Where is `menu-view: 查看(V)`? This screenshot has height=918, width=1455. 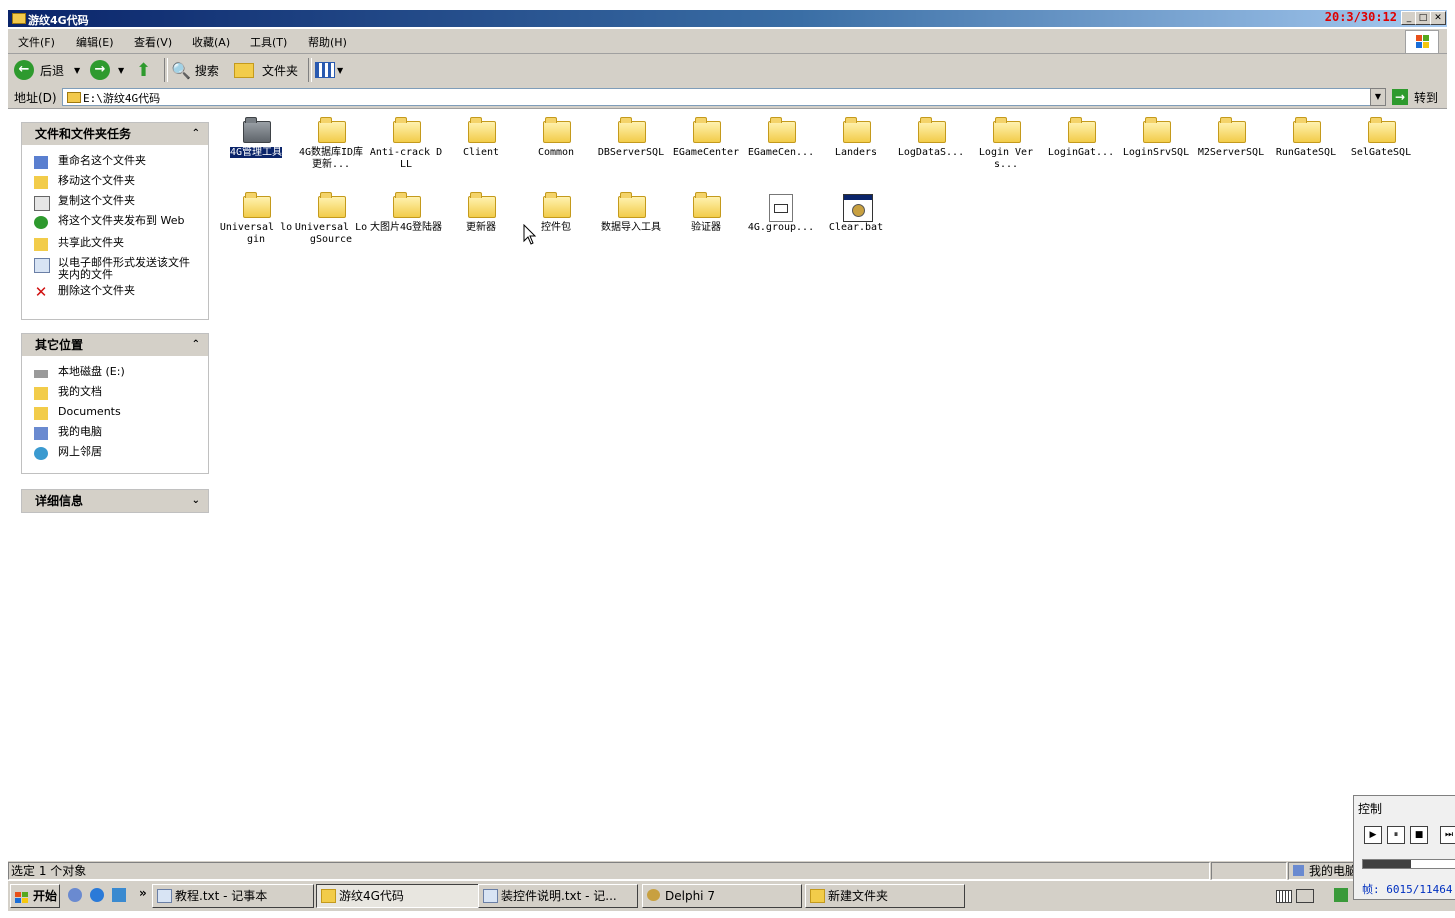 menu-view: 查看(V) is located at coordinates (153, 42).